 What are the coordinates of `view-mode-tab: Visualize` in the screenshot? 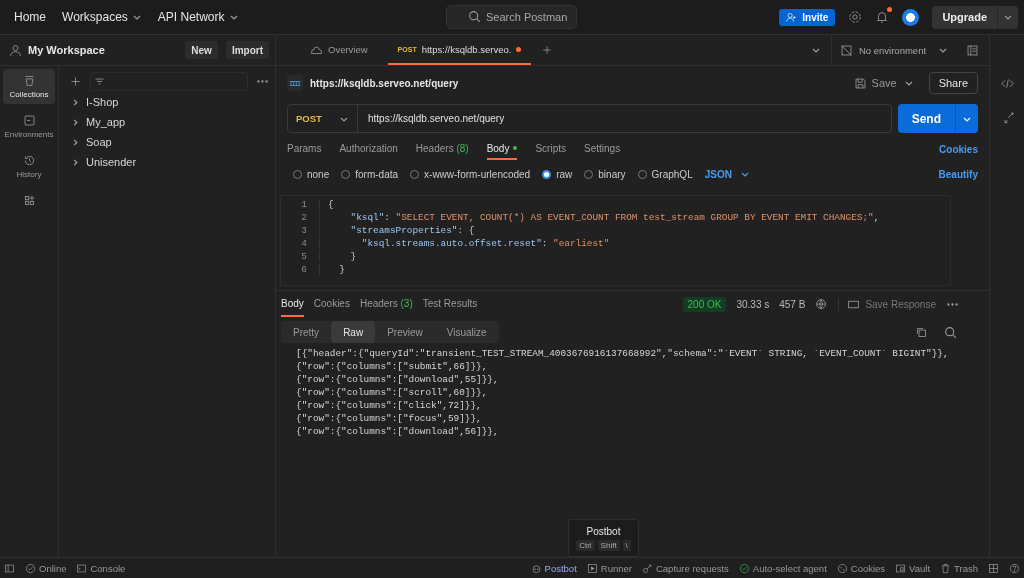 It's located at (466, 332).